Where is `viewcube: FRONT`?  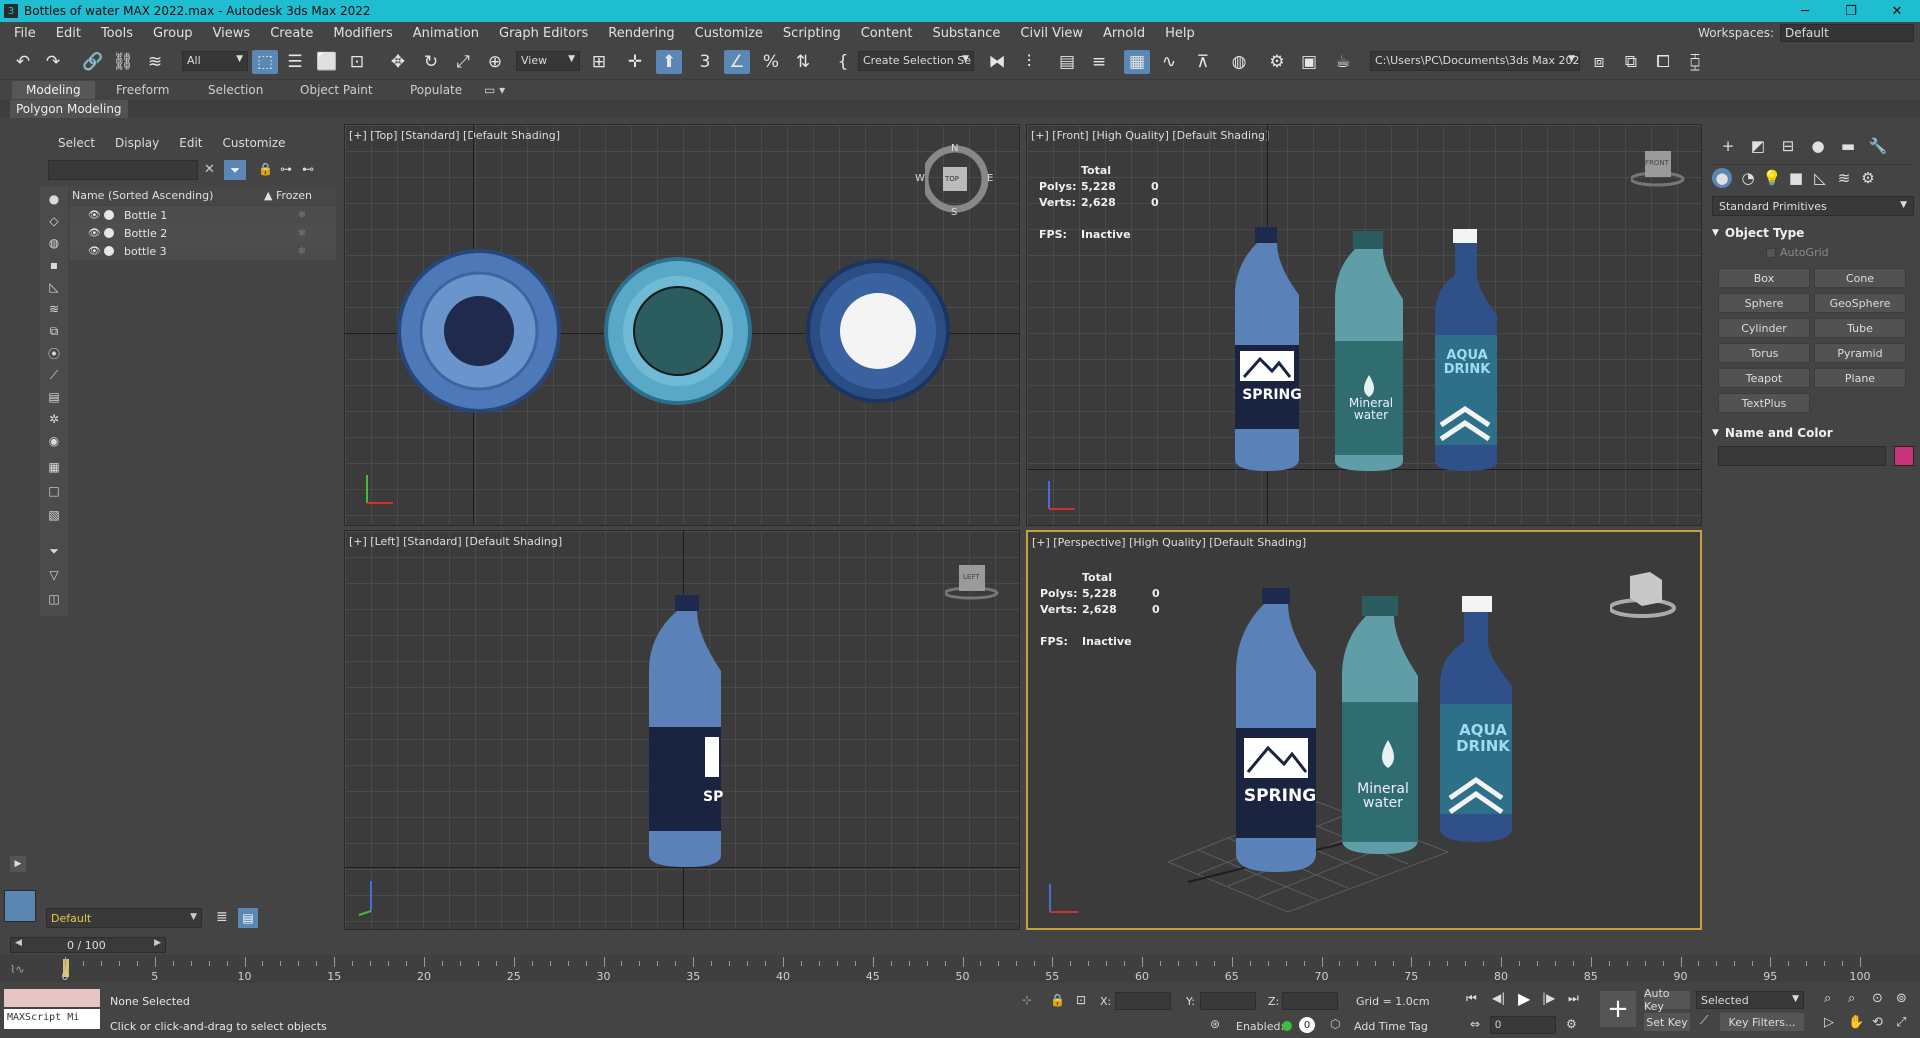 viewcube: FRONT is located at coordinates (1657, 166).